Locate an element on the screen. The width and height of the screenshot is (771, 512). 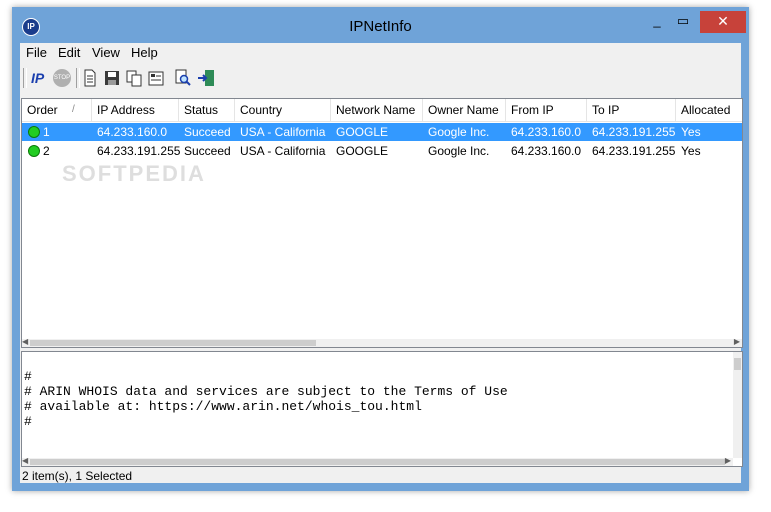
menu-edit: Edit is located at coordinates (69, 52).